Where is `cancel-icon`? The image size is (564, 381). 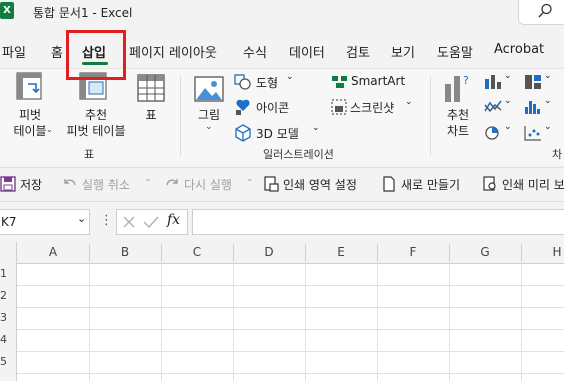
cancel-icon is located at coordinates (129, 222).